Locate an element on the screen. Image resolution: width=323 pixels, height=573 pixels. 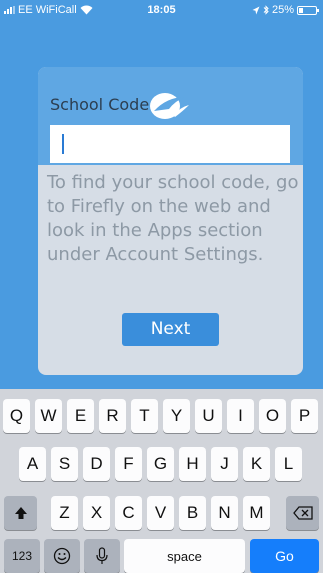
key-z: Z is located at coordinates (64, 513).